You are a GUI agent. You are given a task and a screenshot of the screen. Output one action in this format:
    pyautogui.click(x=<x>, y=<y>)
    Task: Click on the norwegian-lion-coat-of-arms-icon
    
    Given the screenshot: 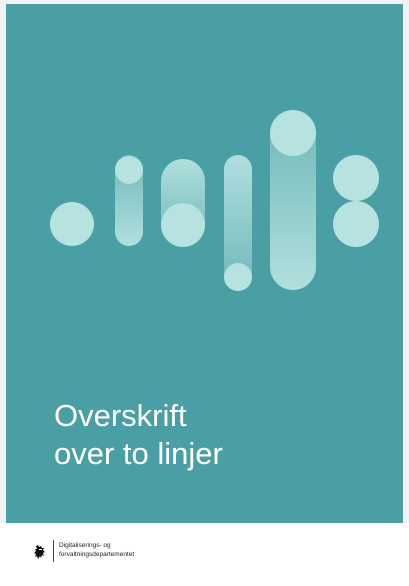 What is the action you would take?
    pyautogui.click(x=39, y=552)
    